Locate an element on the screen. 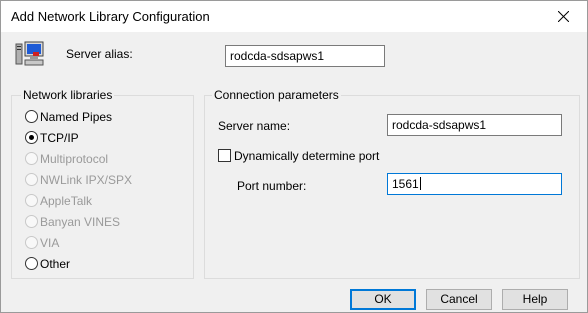  dynamic-port-checkbox is located at coordinates (224, 155).